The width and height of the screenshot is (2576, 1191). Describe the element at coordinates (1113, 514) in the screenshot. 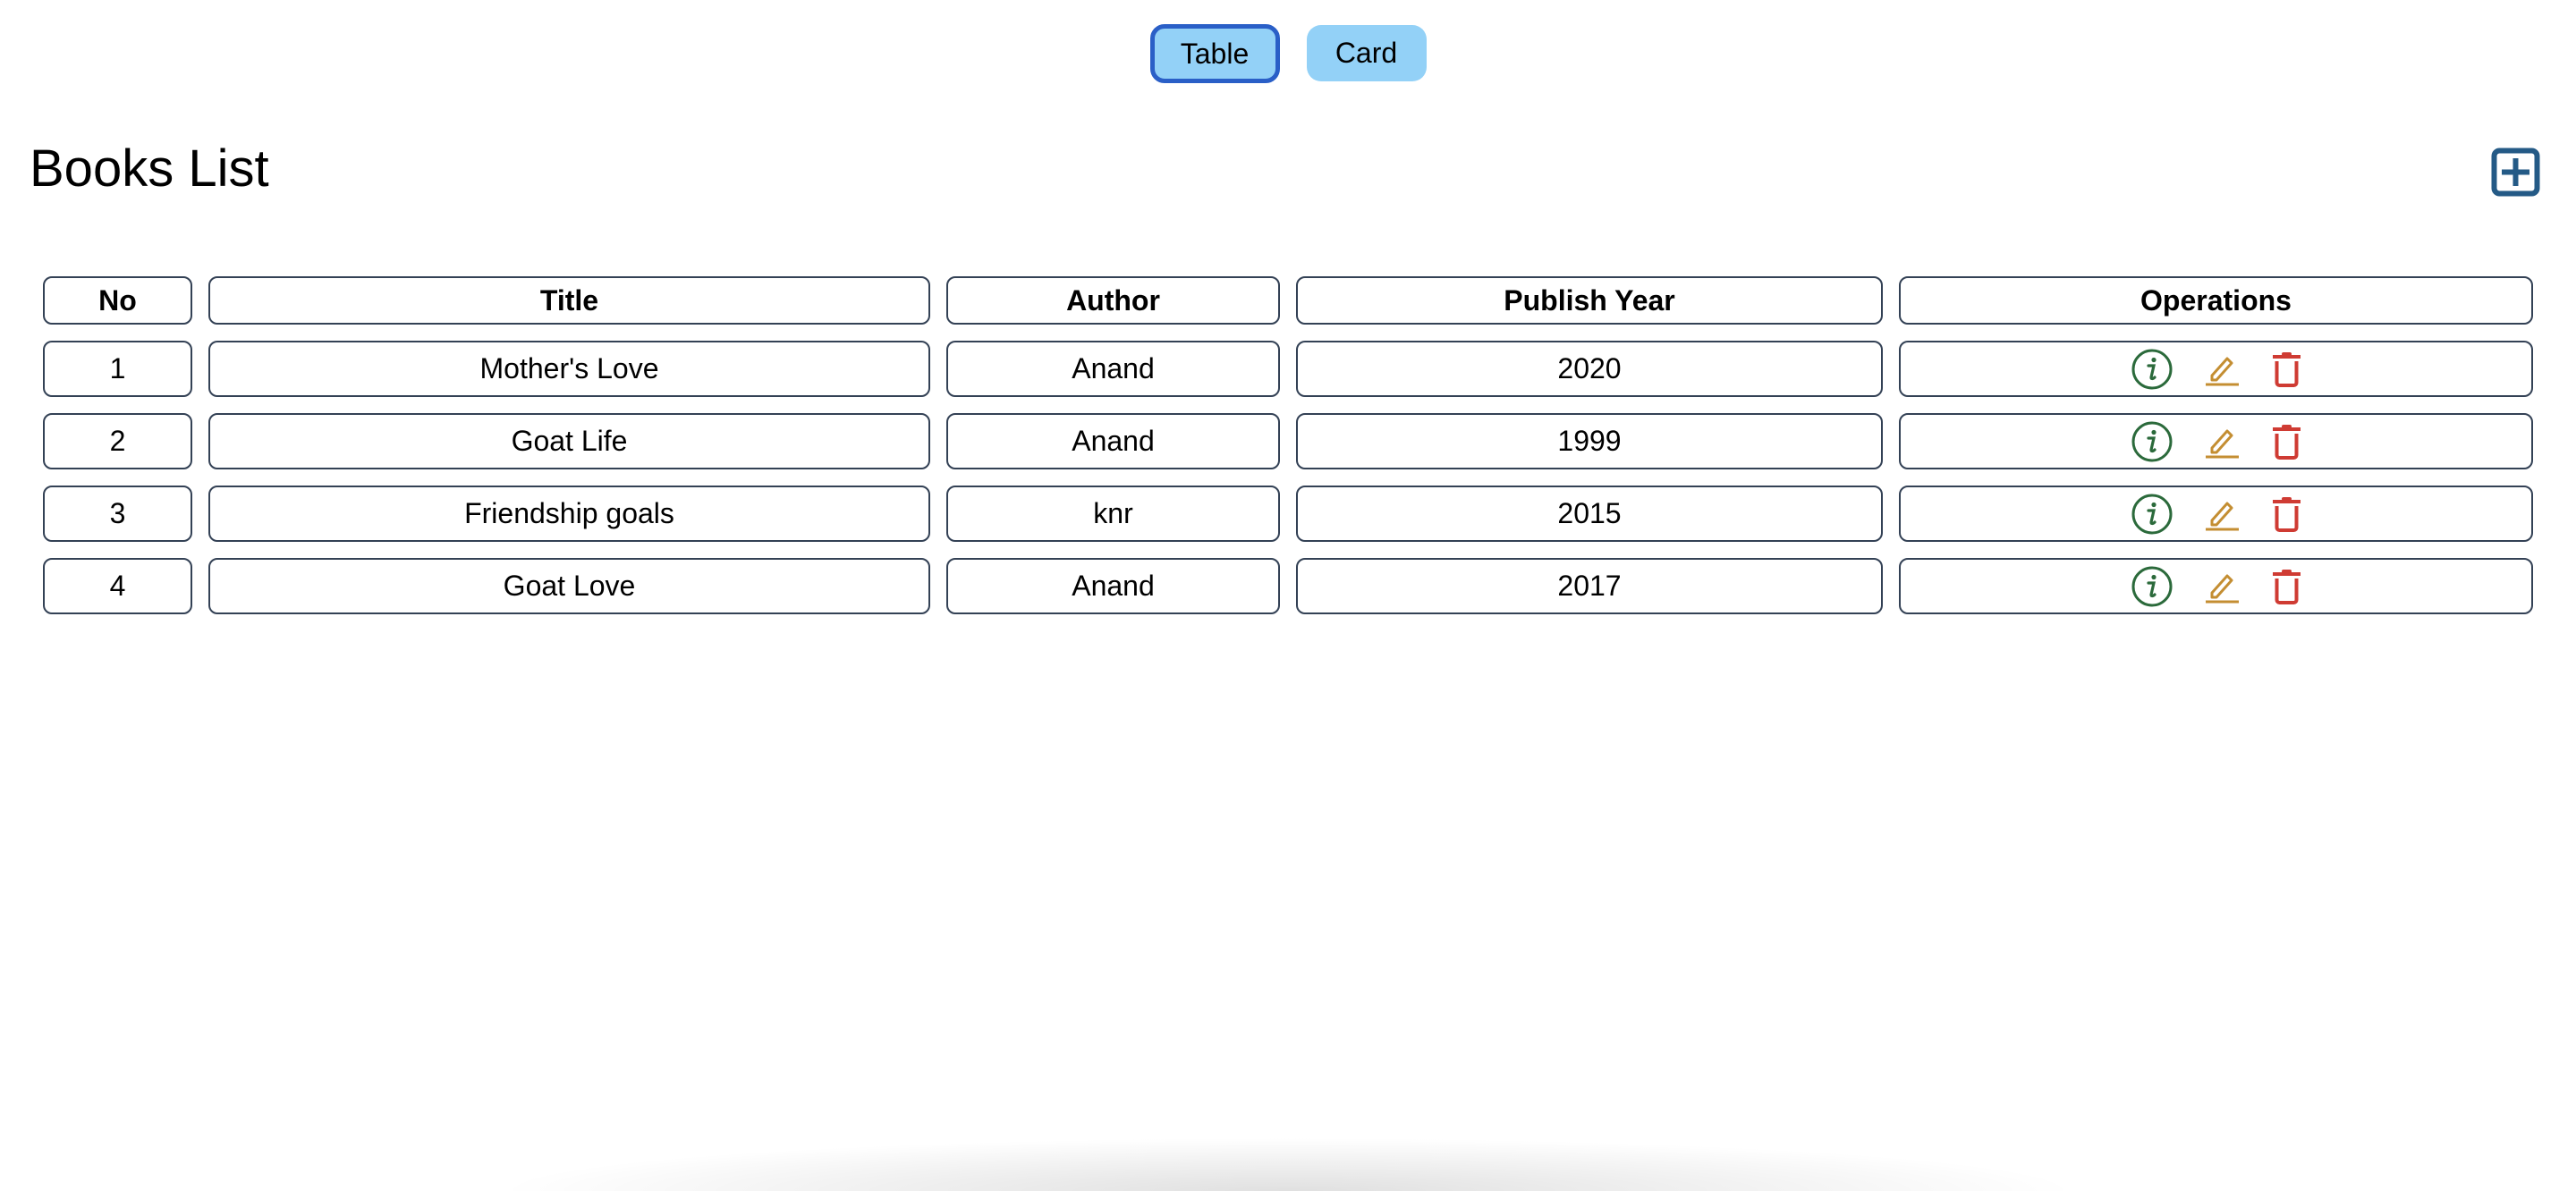

I see `cell-author: knr` at that location.